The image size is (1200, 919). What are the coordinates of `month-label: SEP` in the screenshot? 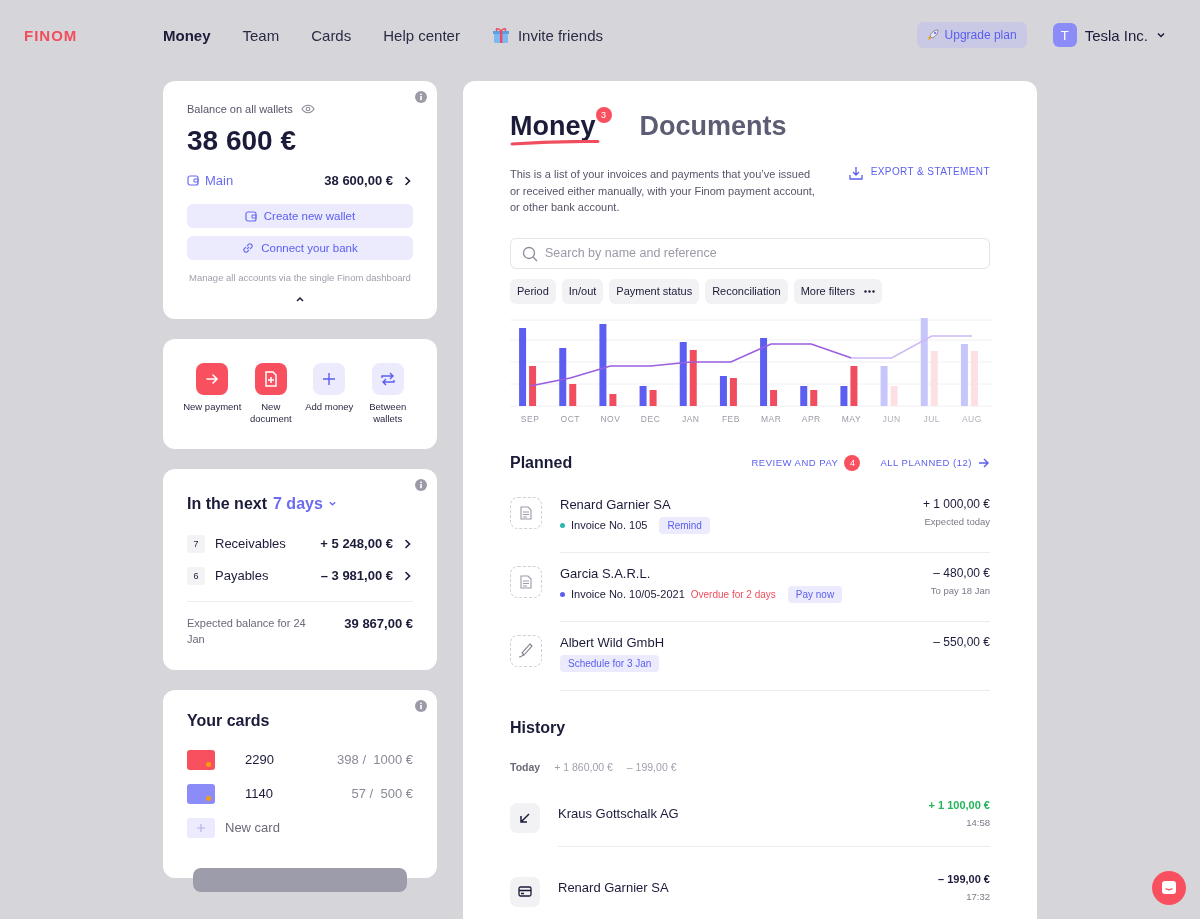 It's located at (530, 418).